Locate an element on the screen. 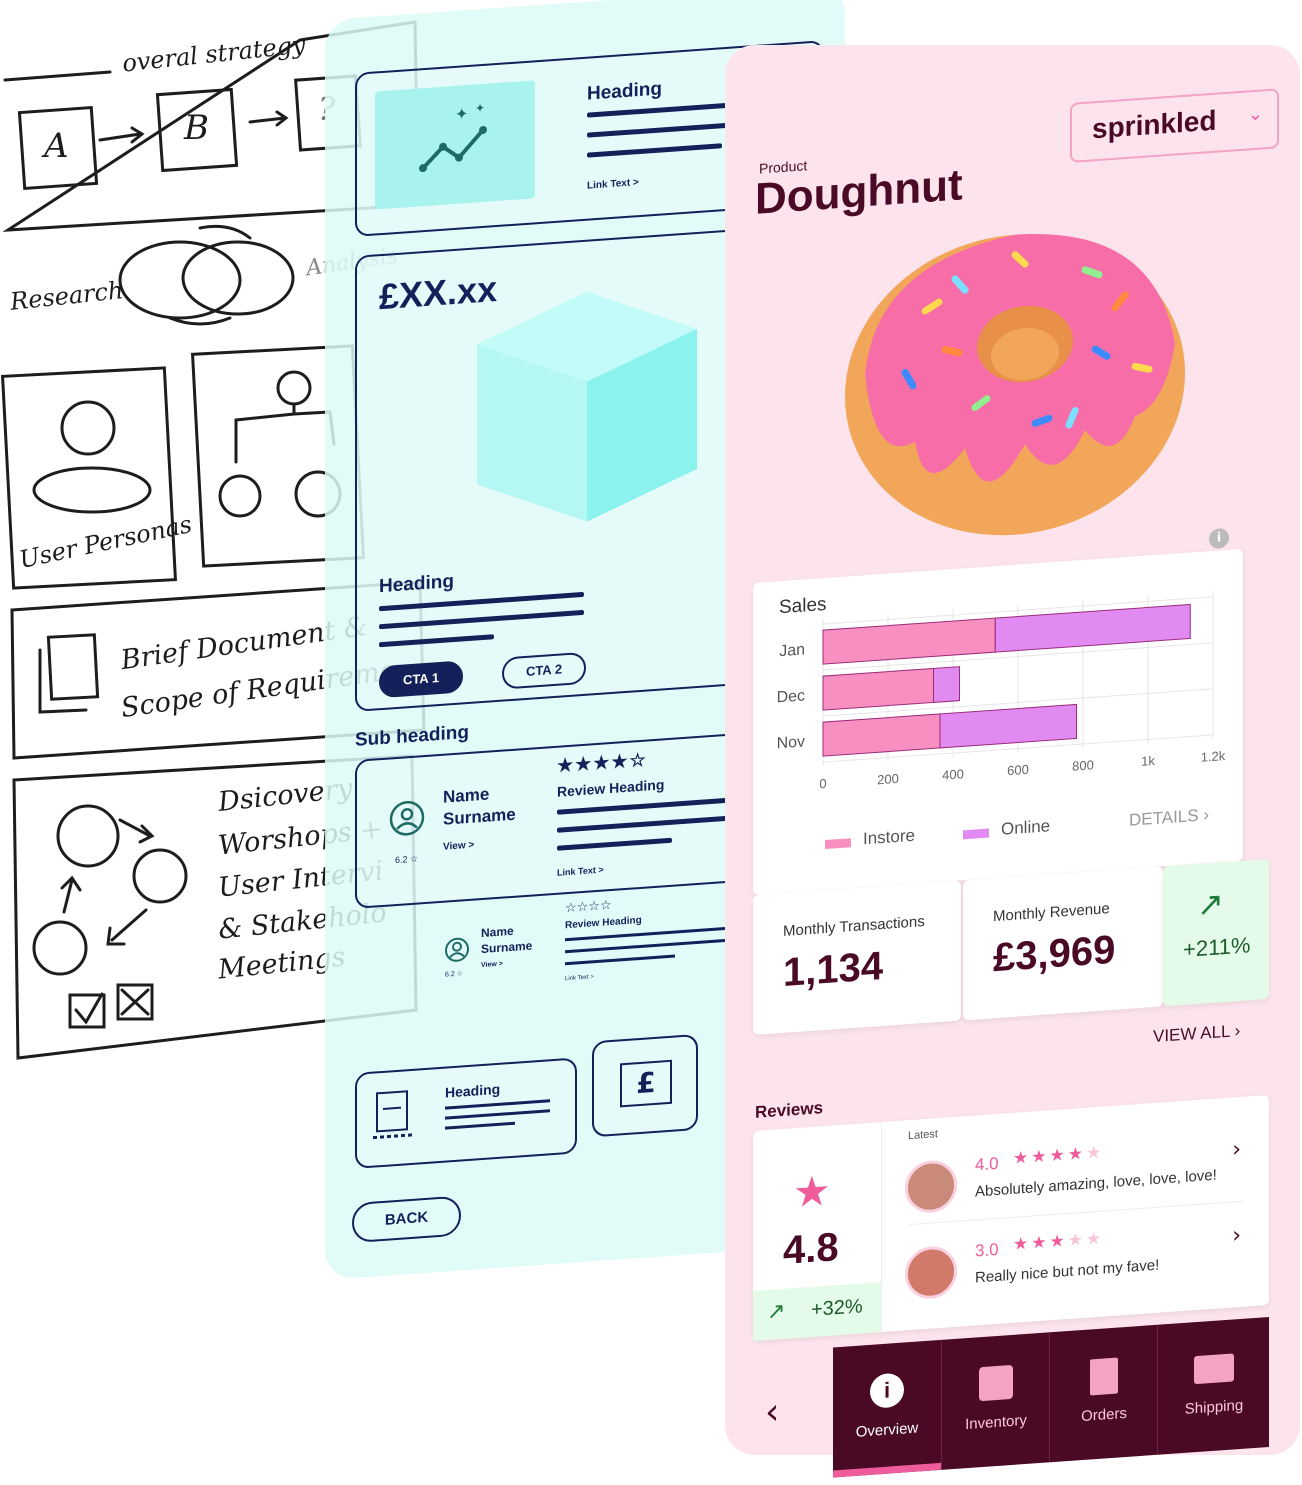  box-a-label: A is located at coordinates (56, 146).